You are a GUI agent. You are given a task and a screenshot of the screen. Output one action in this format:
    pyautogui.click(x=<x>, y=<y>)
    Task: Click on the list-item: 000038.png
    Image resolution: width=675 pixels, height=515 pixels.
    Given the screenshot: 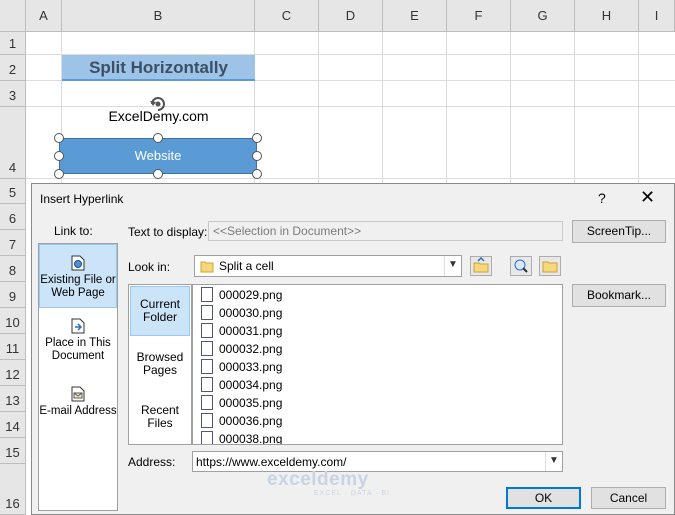 What is the action you would take?
    pyautogui.click(x=241, y=437)
    